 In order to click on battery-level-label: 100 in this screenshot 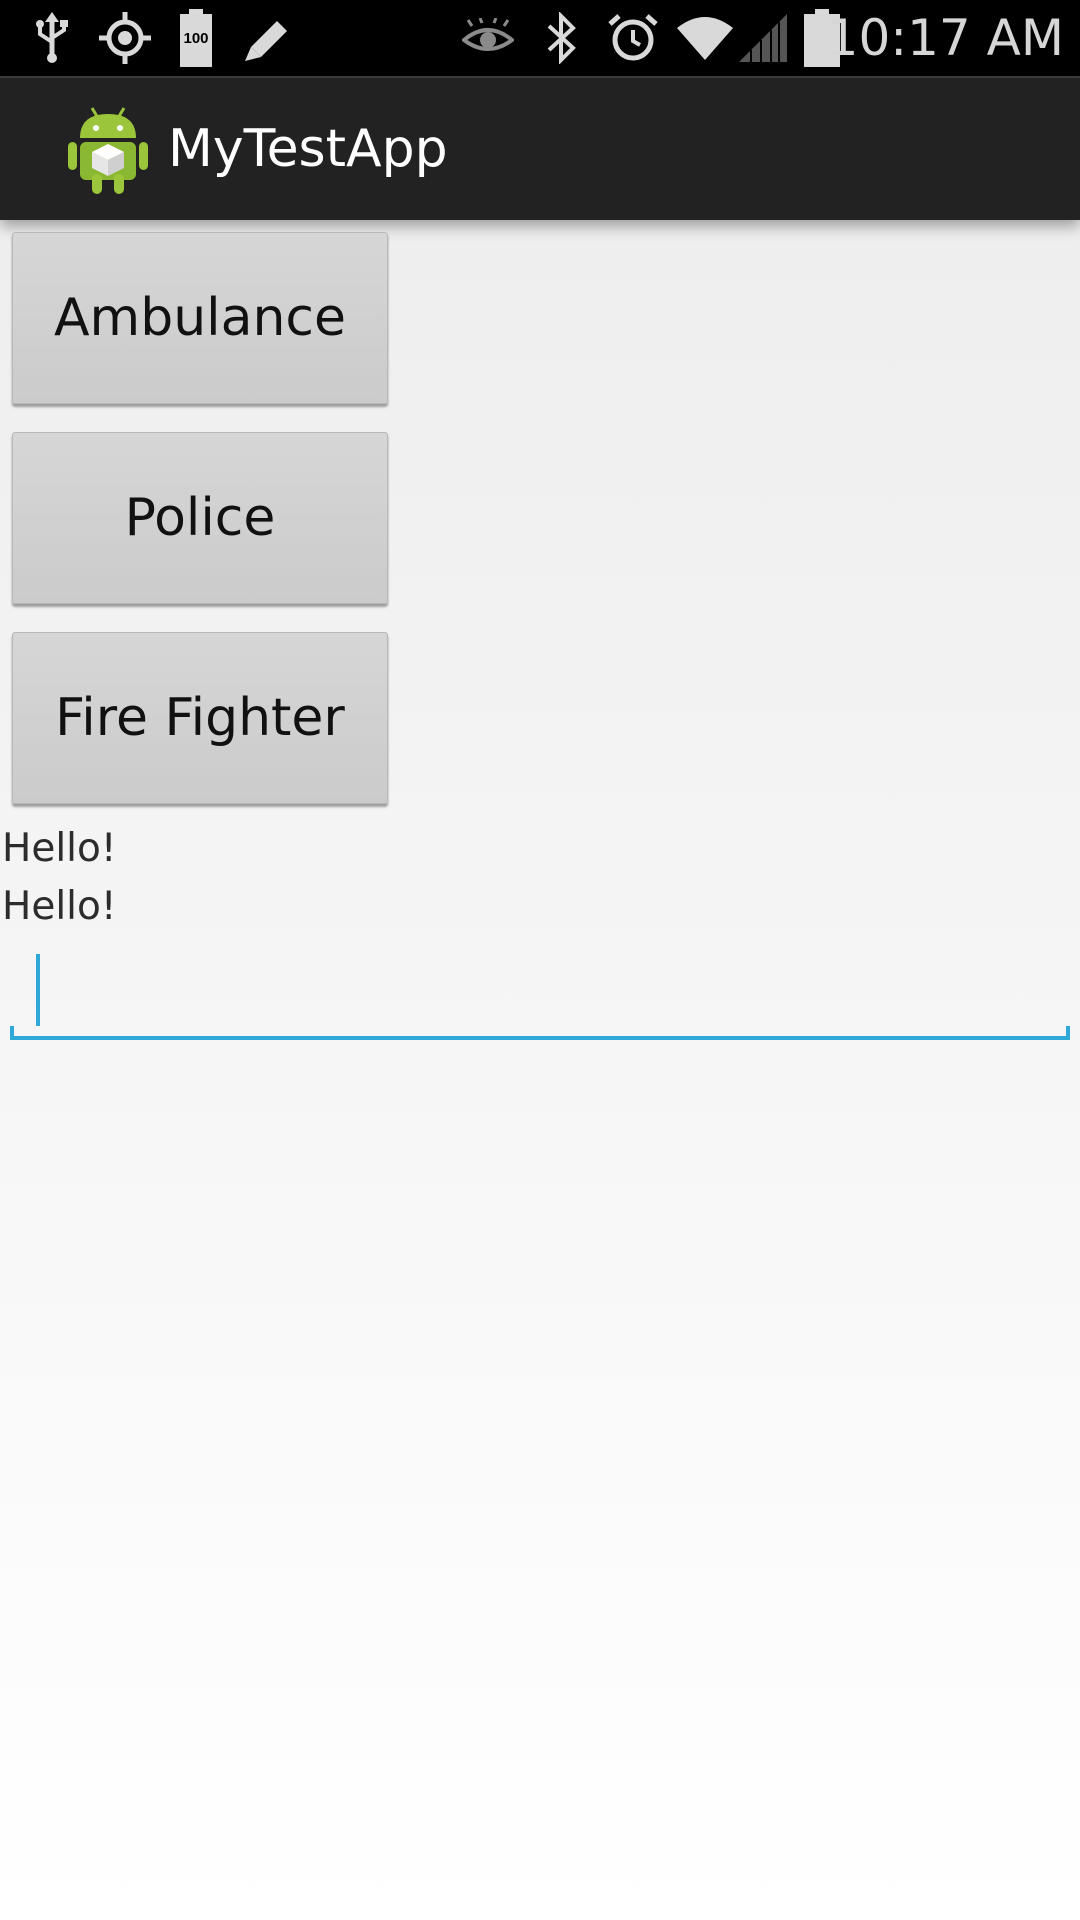, I will do `click(196, 38)`.